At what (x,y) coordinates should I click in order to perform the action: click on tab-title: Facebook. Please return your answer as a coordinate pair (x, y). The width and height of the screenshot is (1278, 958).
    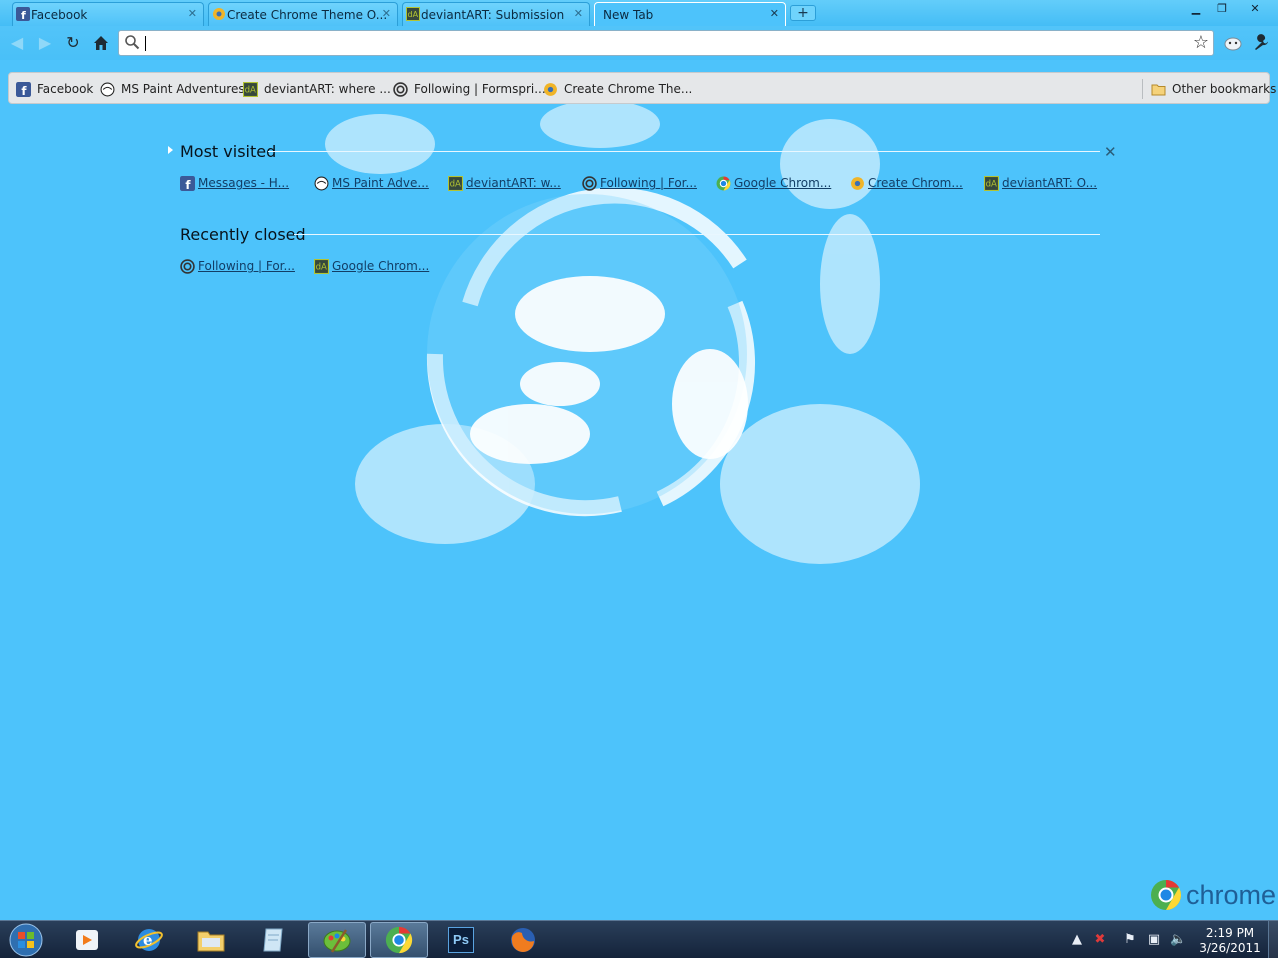
    Looking at the image, I should click on (59, 14).